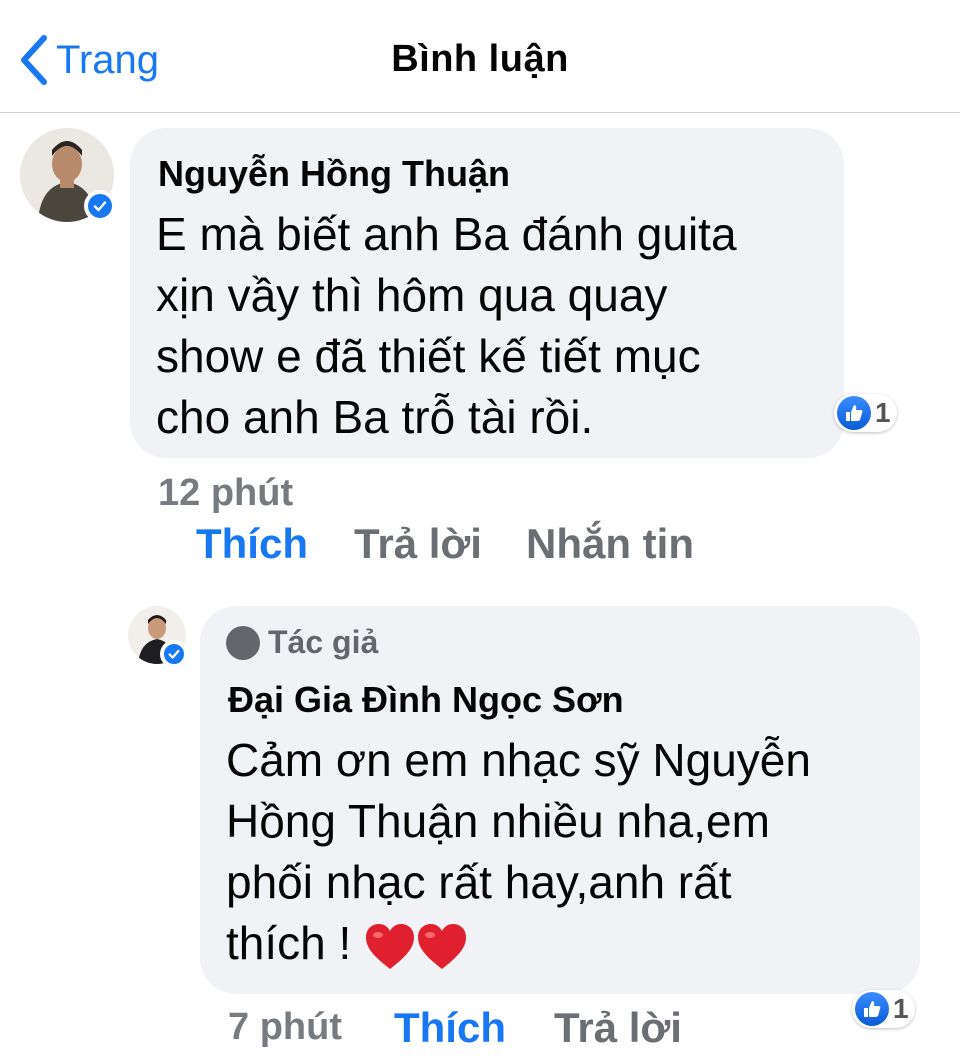 This screenshot has width=960, height=1064. What do you see at coordinates (426, 700) in the screenshot?
I see `comment-author: Đại Gia Đình Ngọc Sơn` at bounding box center [426, 700].